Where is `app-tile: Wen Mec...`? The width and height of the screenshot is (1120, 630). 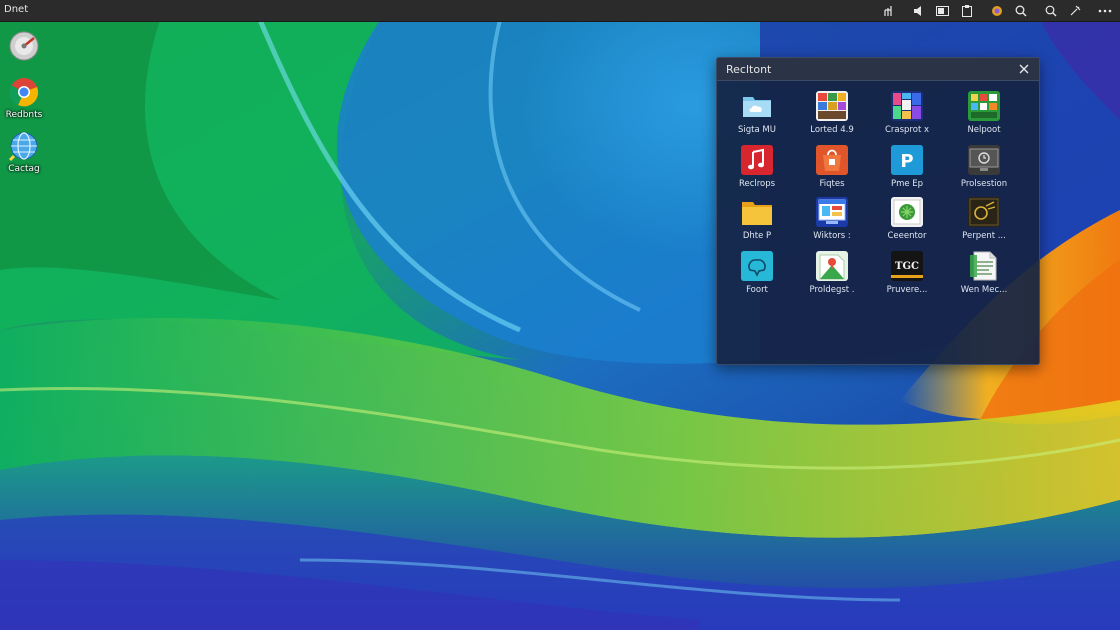
app-tile: Wen Mec... is located at coordinates (984, 273).